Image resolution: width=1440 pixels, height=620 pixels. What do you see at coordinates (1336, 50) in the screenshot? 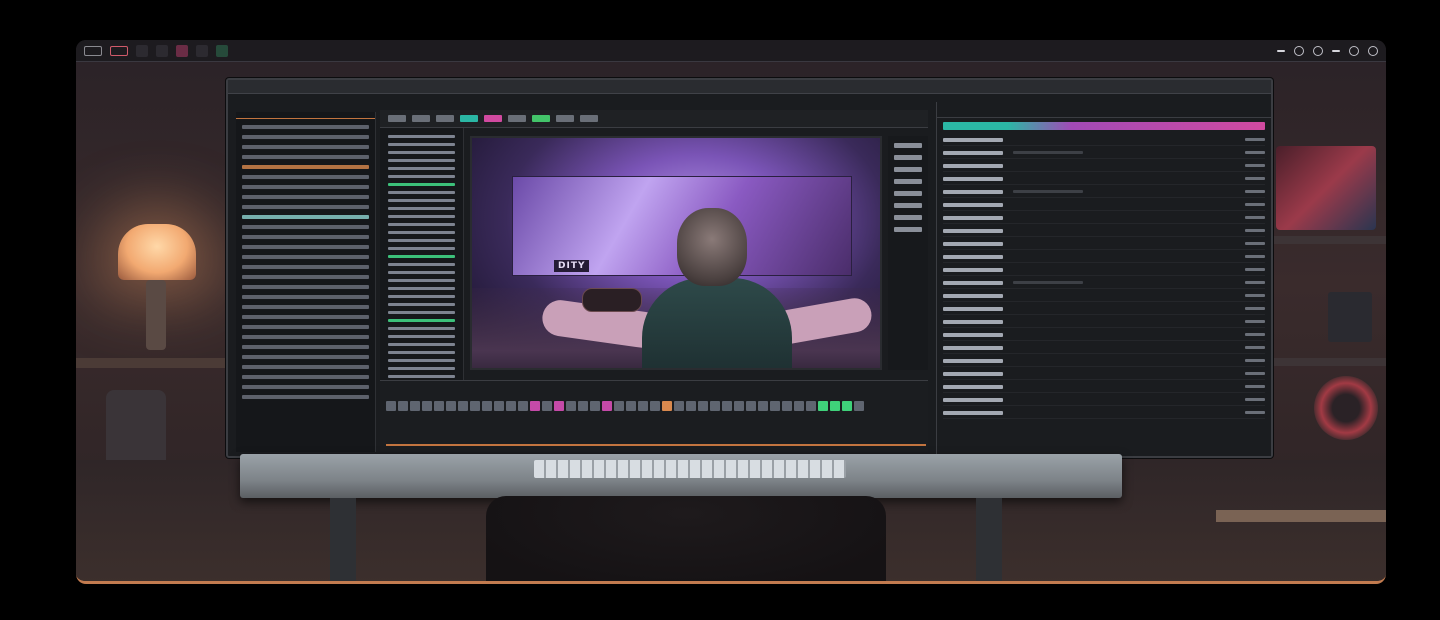
I see `topbar-badge` at bounding box center [1336, 50].